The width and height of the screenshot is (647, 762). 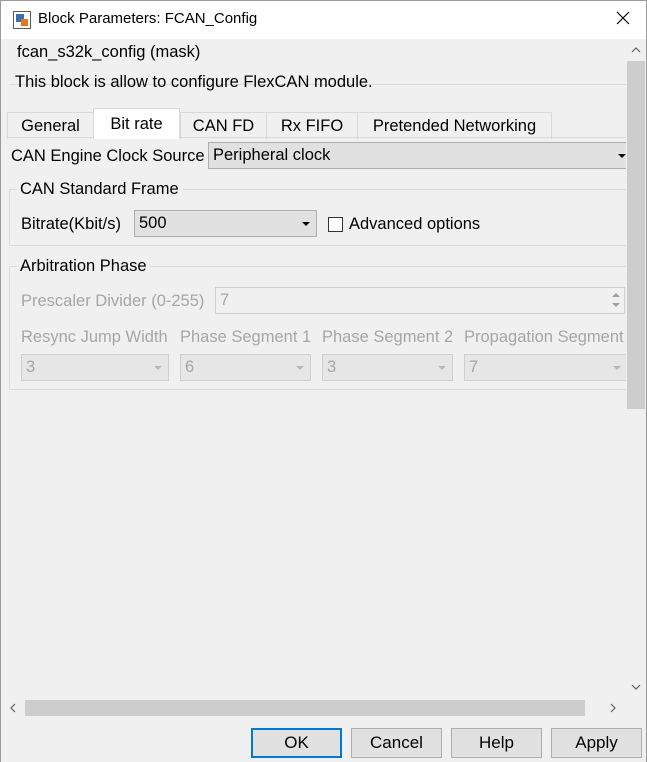 I want to click on spinner-buttons, so click(x=616, y=300).